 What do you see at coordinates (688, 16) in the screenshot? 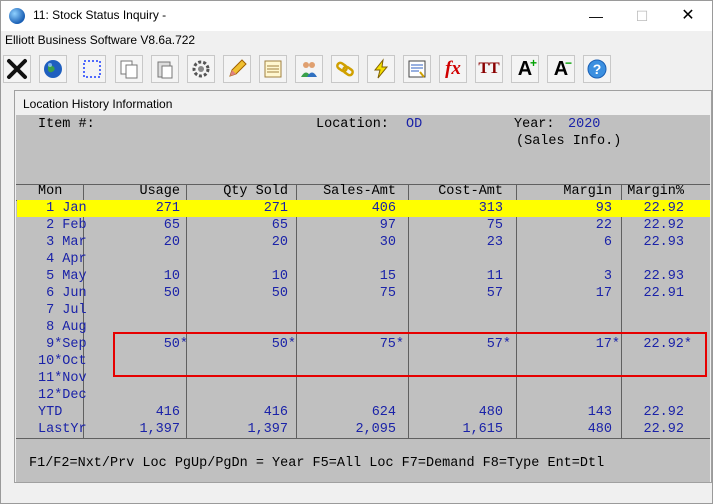
I see `close-button: ✕` at bounding box center [688, 16].